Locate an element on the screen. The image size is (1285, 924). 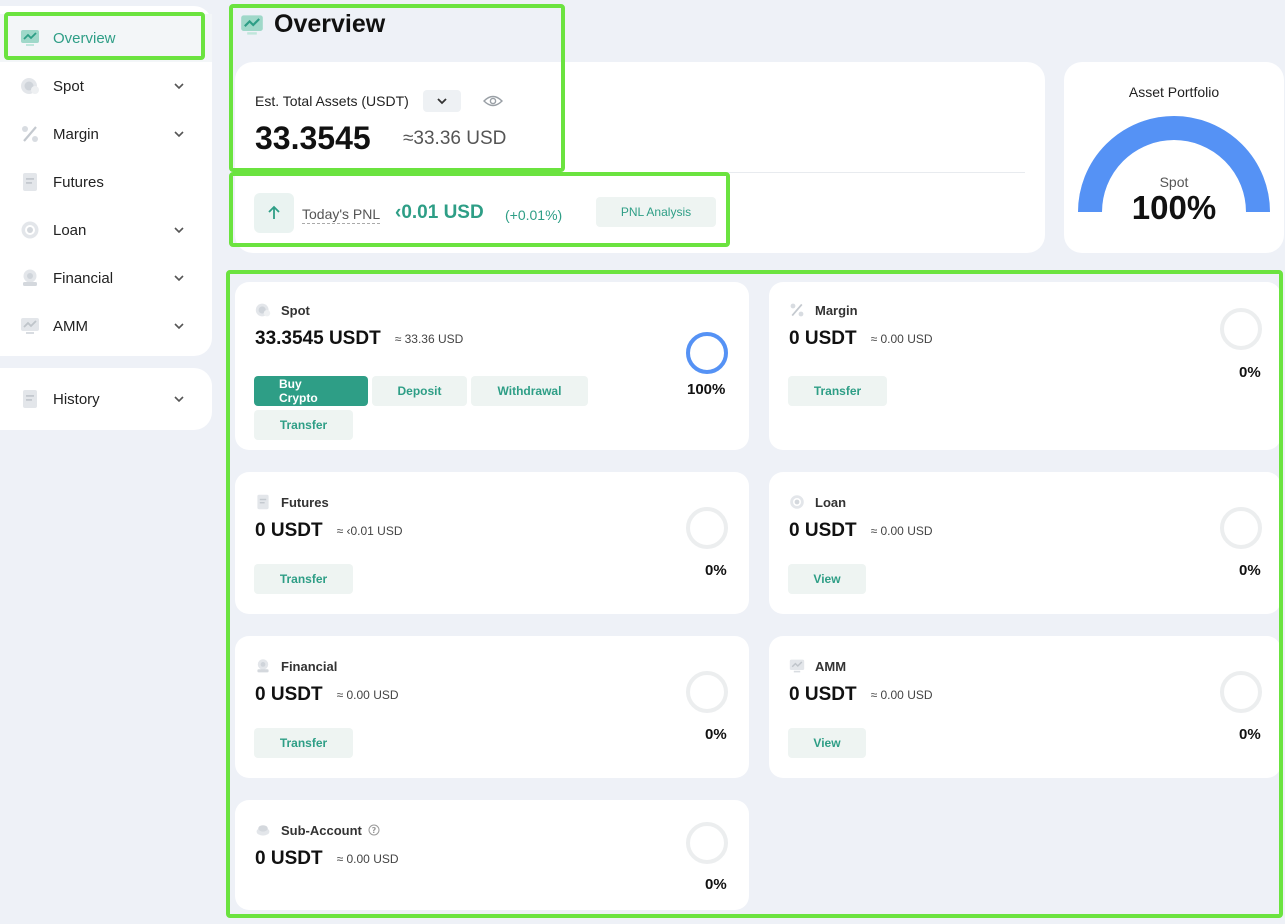
margin-account-card: Margin 0 USDT ≈ 0.00 USD Transfer 0% is located at coordinates (1025, 366).